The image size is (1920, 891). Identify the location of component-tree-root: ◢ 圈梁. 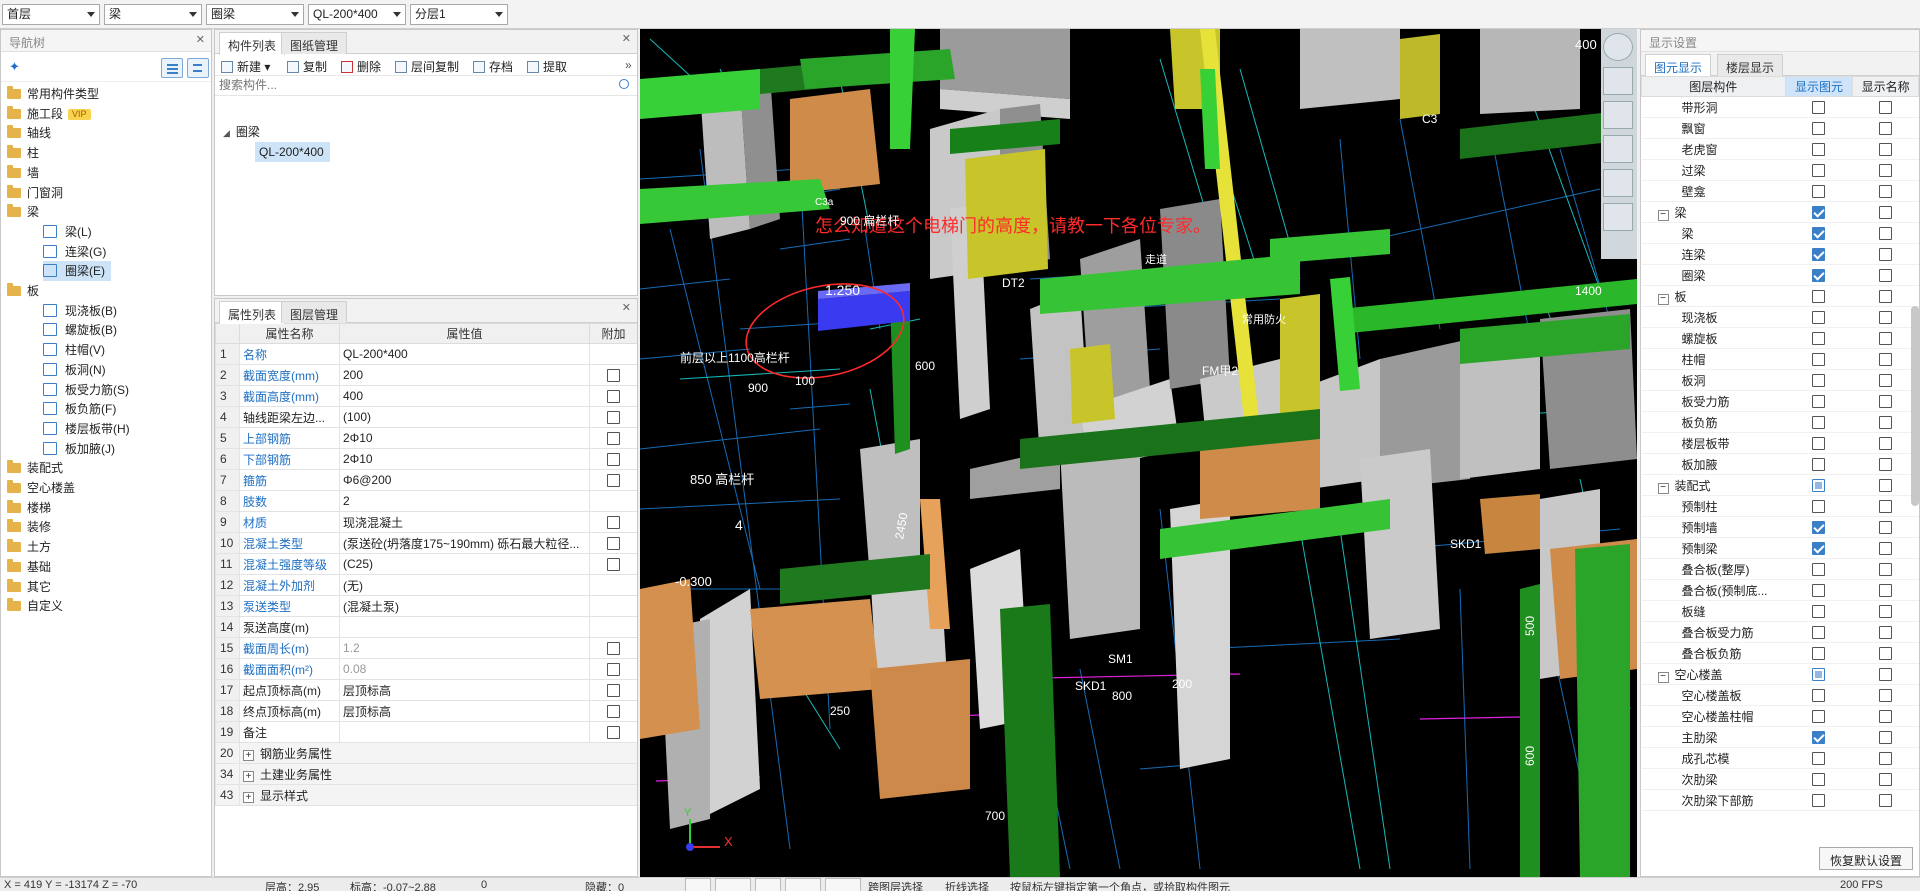
(241, 132).